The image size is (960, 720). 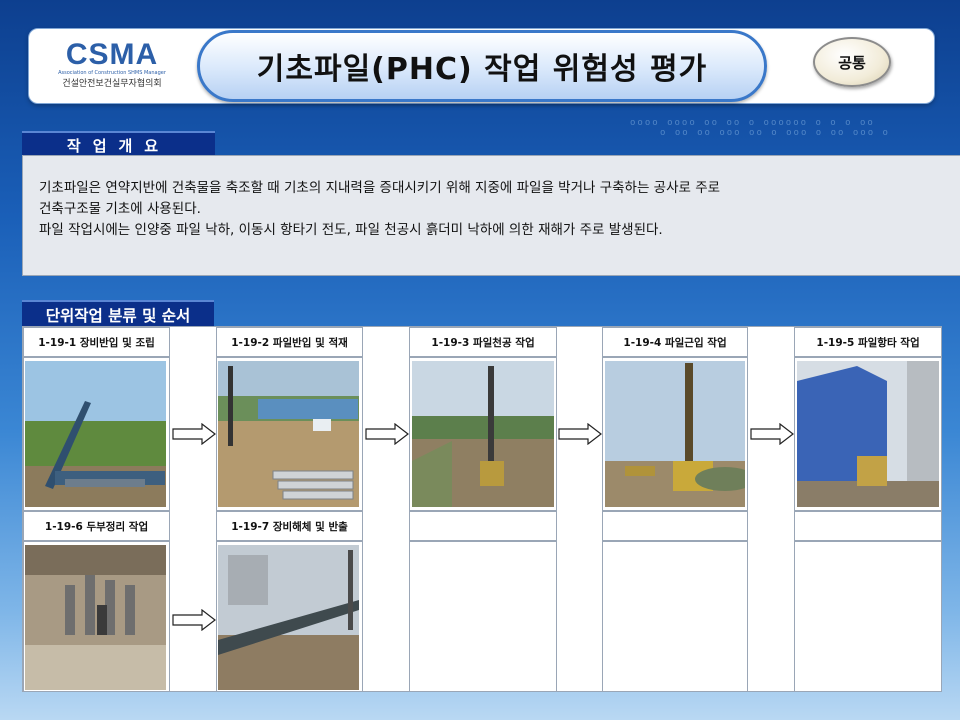 I want to click on photo-equipment-assembly, so click(x=95, y=434).